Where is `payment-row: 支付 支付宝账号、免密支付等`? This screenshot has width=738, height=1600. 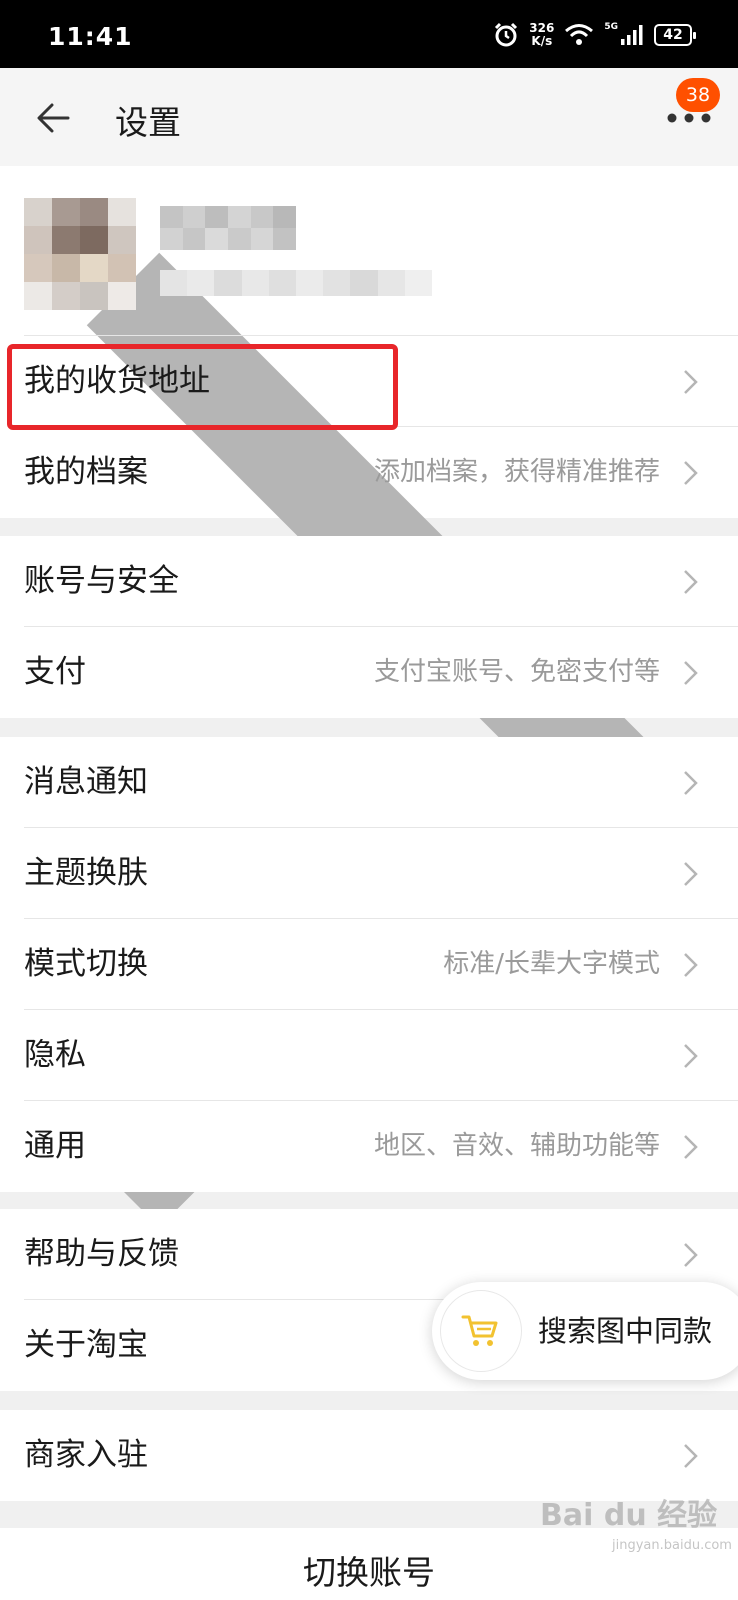 payment-row: 支付 支付宝账号、免密支付等 is located at coordinates (369, 672).